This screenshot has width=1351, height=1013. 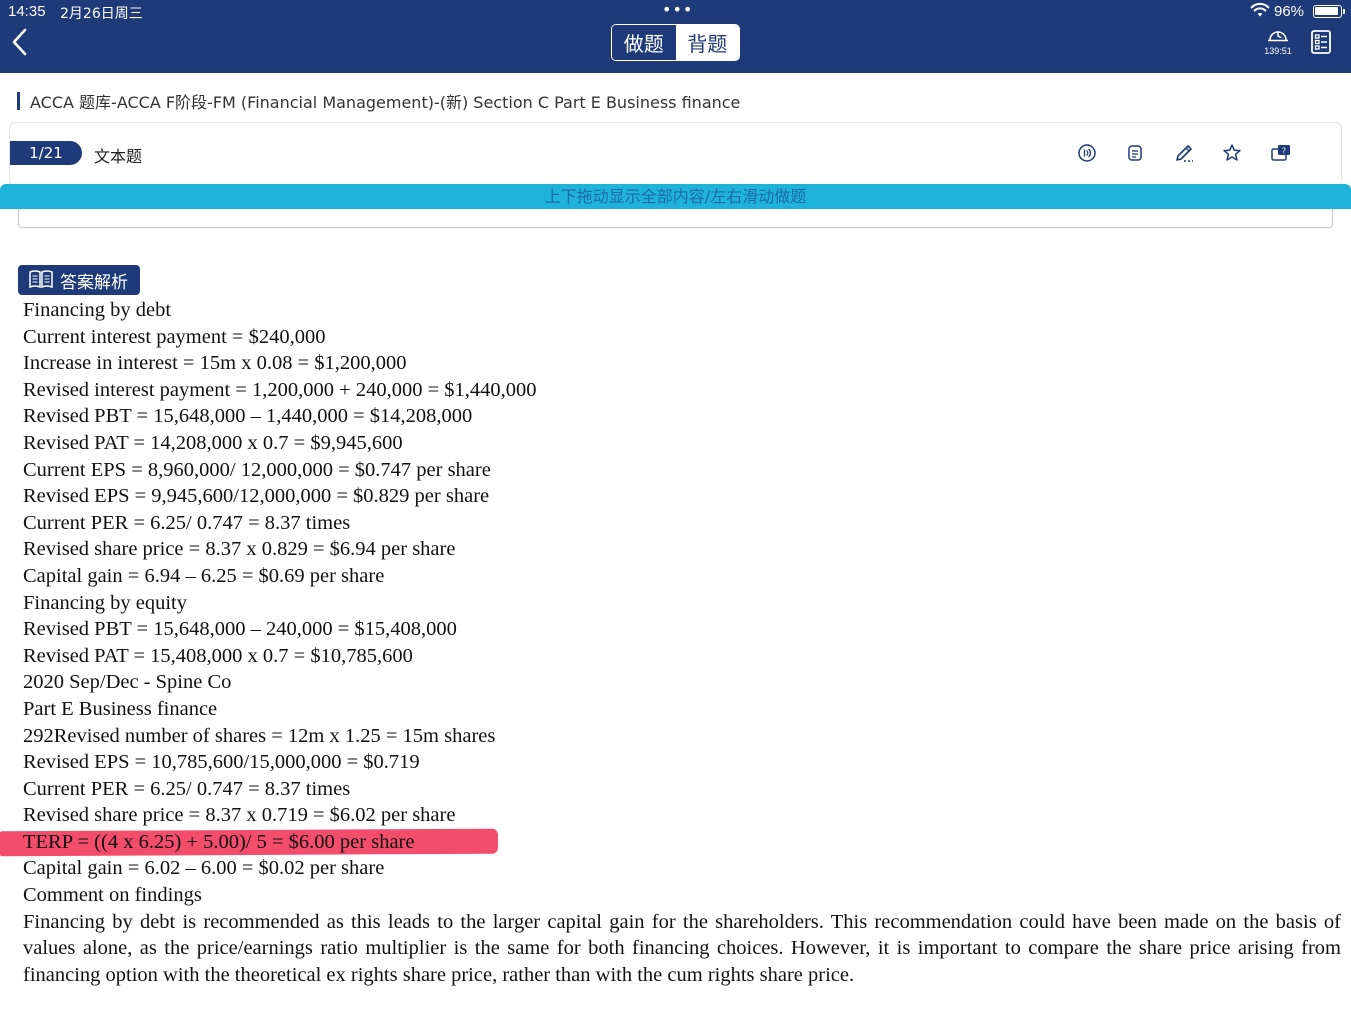 What do you see at coordinates (101, 14) in the screenshot?
I see `status-date: 2月26日周三` at bounding box center [101, 14].